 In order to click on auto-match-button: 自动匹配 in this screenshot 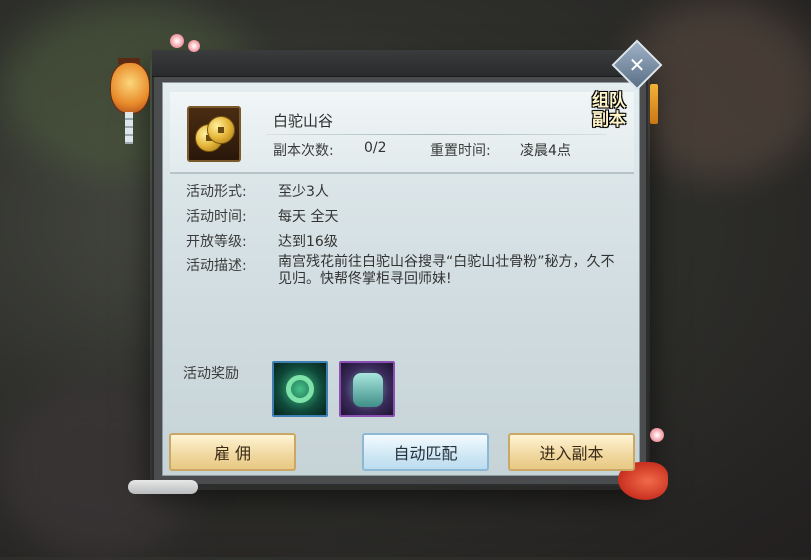, I will do `click(425, 452)`.